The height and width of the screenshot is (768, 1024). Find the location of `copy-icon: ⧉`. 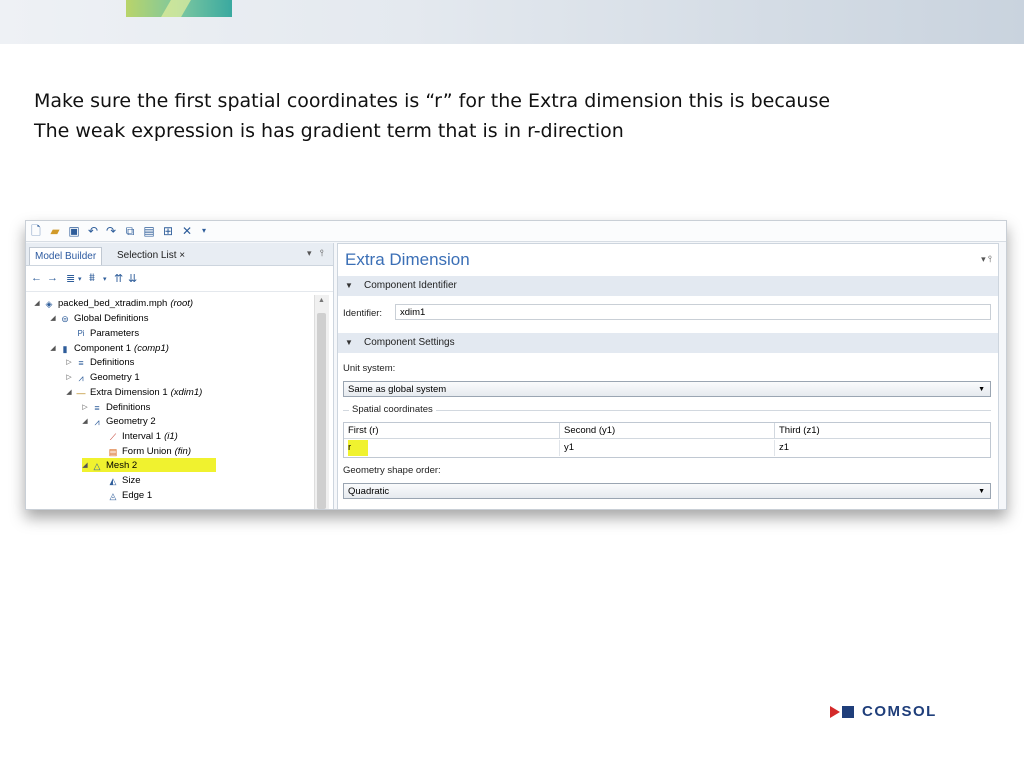

copy-icon: ⧉ is located at coordinates (130, 231).